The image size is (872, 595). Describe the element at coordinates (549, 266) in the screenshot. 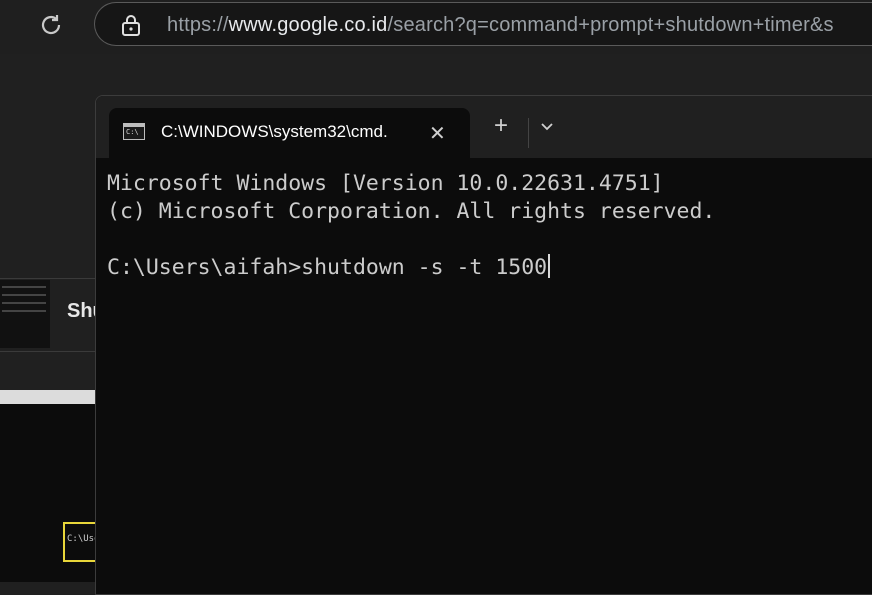

I see `text-cursor` at that location.